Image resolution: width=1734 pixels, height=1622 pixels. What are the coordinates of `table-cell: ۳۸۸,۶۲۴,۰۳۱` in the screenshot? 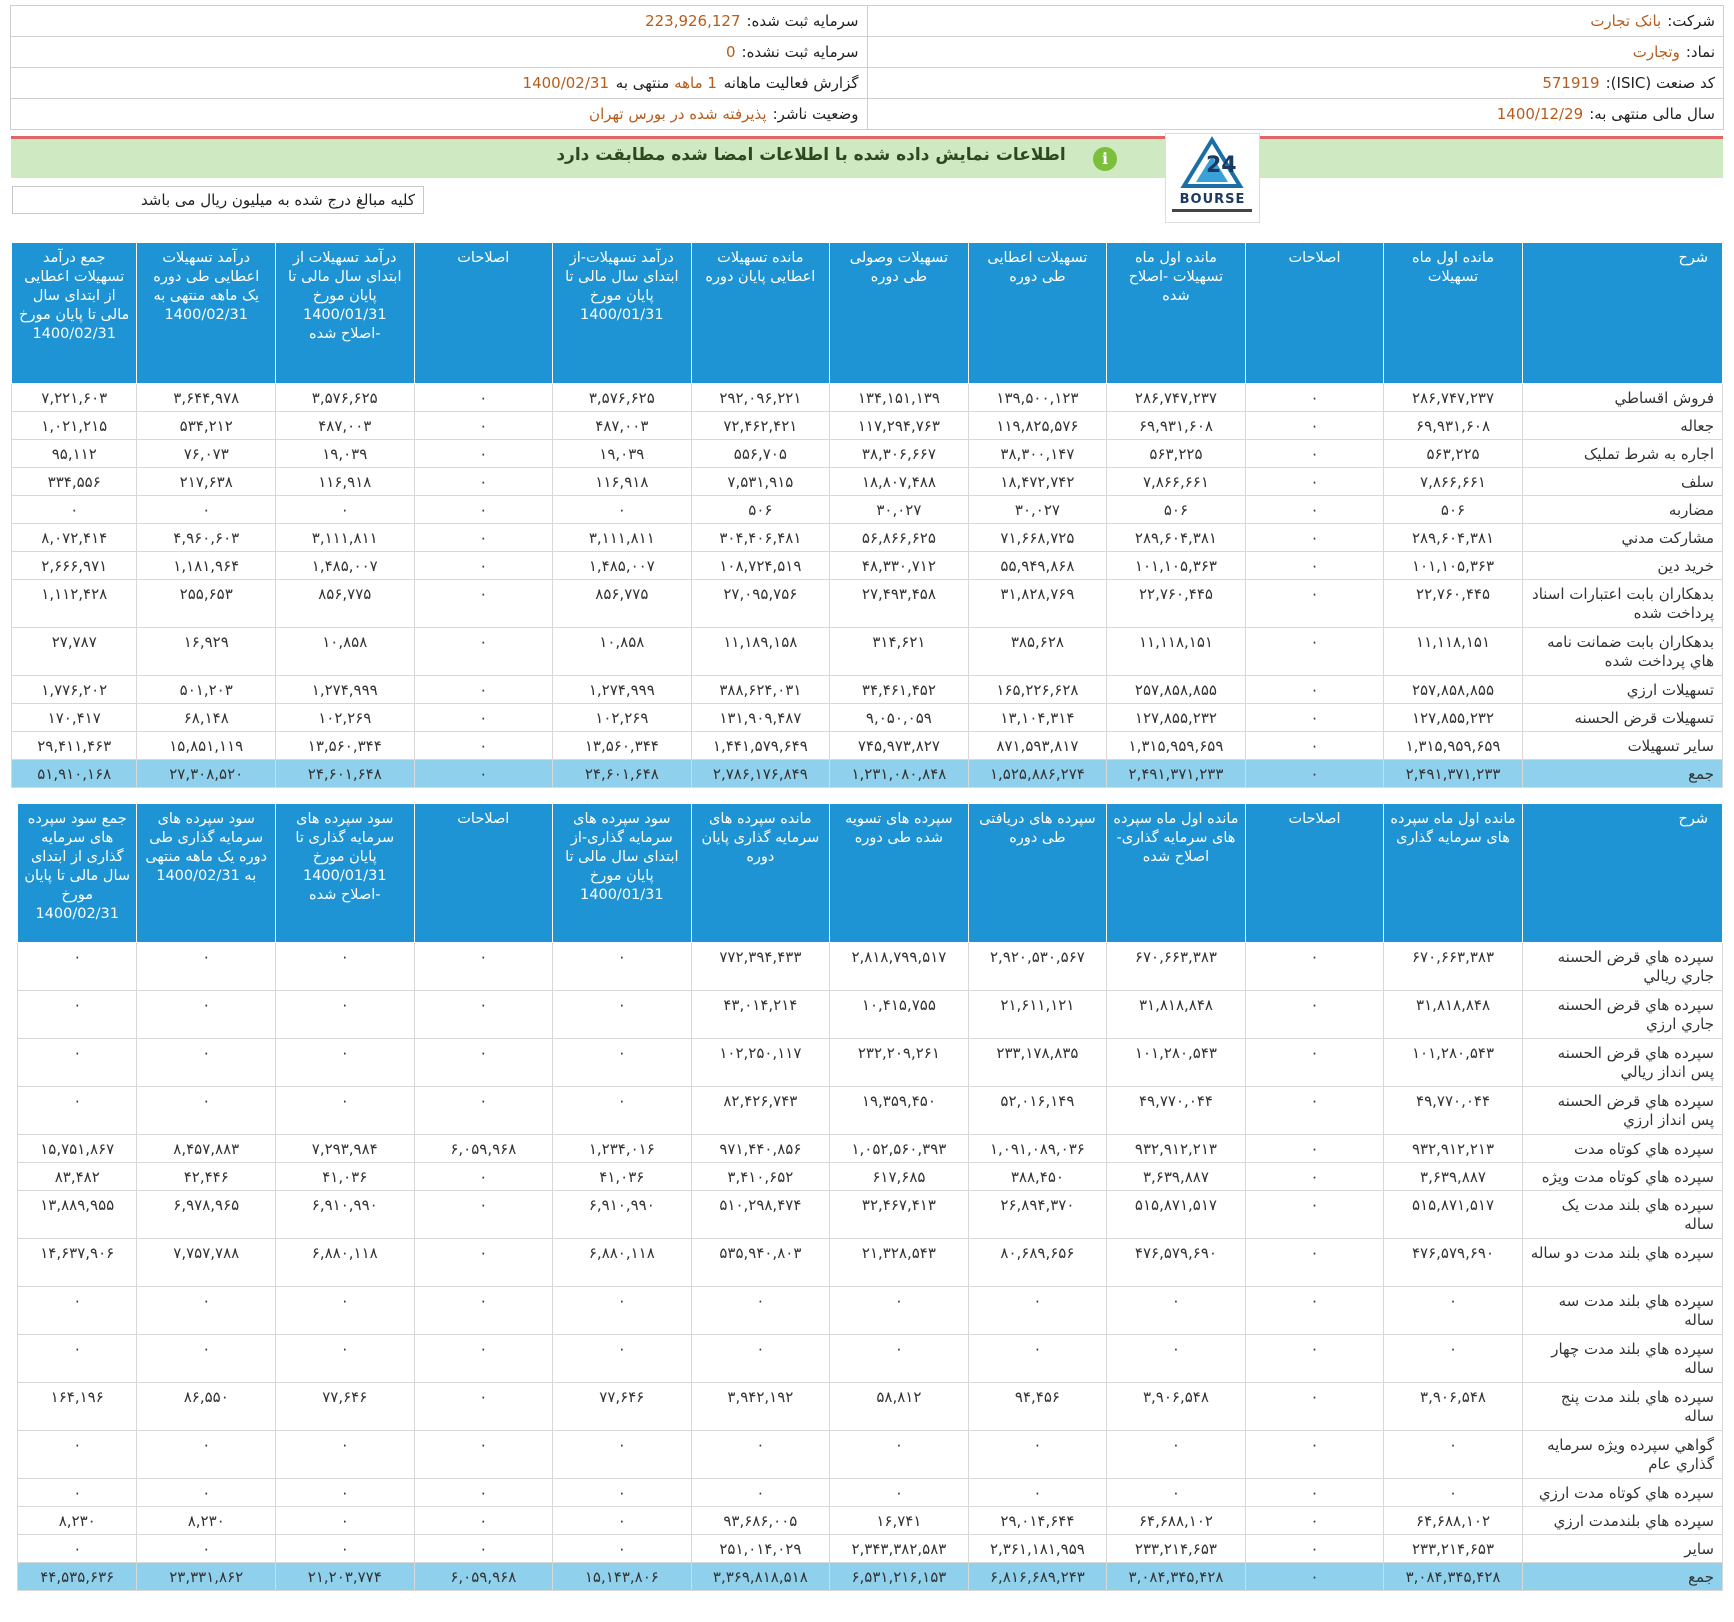 It's located at (760, 689).